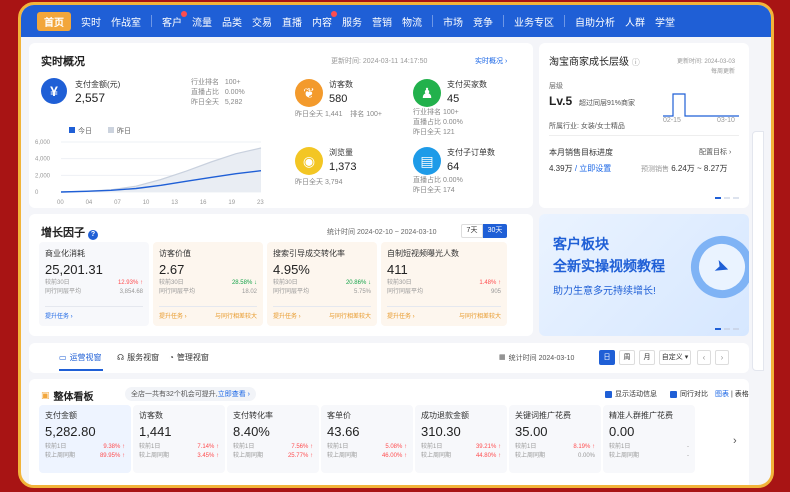  I want to click on growth-item-value: 25,201.31, so click(74, 269).